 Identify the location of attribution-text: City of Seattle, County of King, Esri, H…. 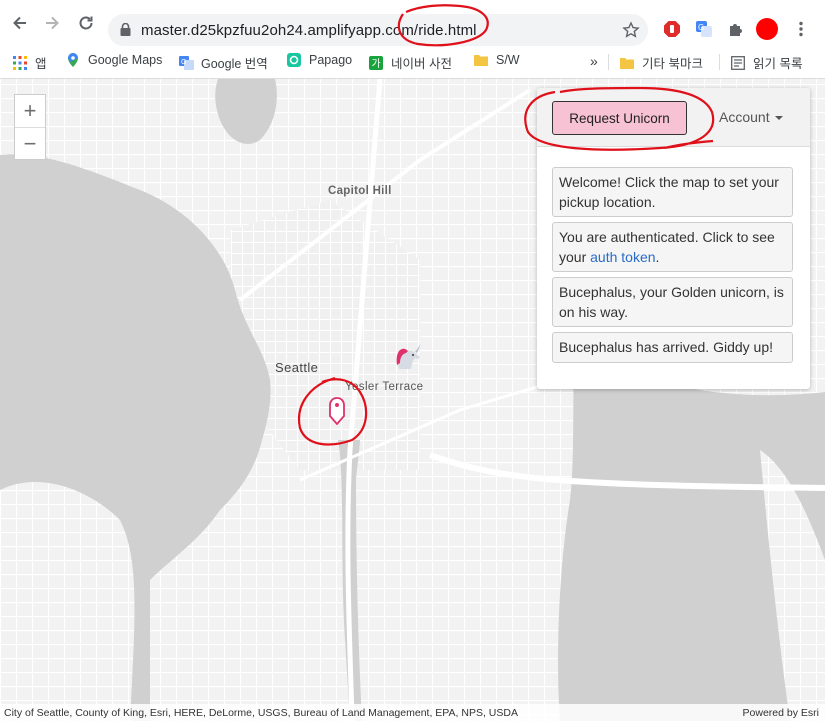
(261, 713).